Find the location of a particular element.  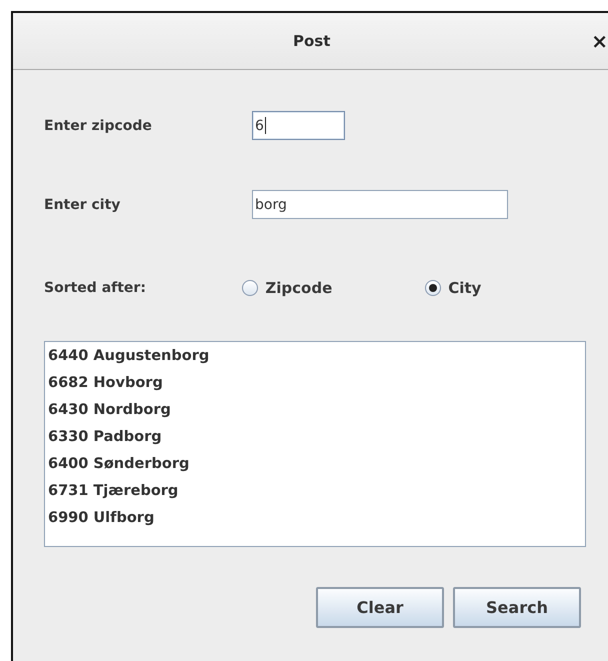

list-item: 6682 Hovborg is located at coordinates (315, 383).